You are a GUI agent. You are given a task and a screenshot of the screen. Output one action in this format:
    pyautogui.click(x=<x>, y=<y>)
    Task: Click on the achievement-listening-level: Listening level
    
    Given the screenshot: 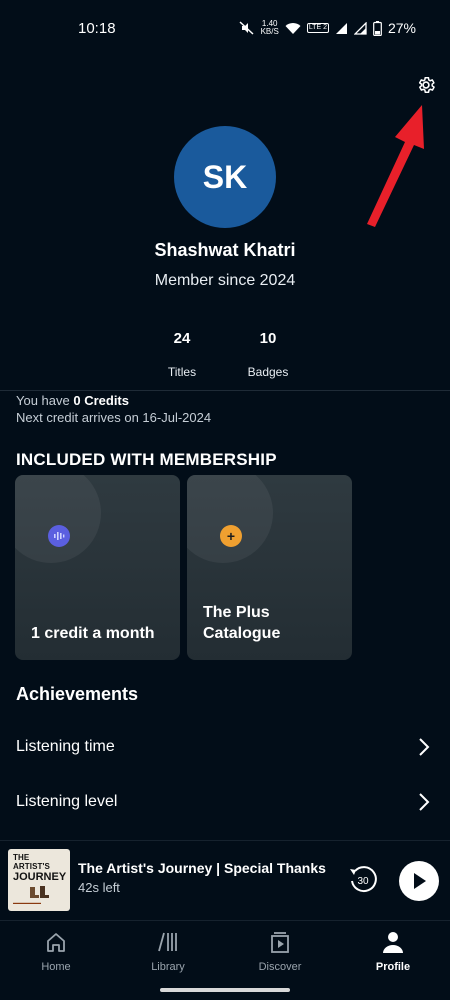 What is the action you would take?
    pyautogui.click(x=225, y=802)
    